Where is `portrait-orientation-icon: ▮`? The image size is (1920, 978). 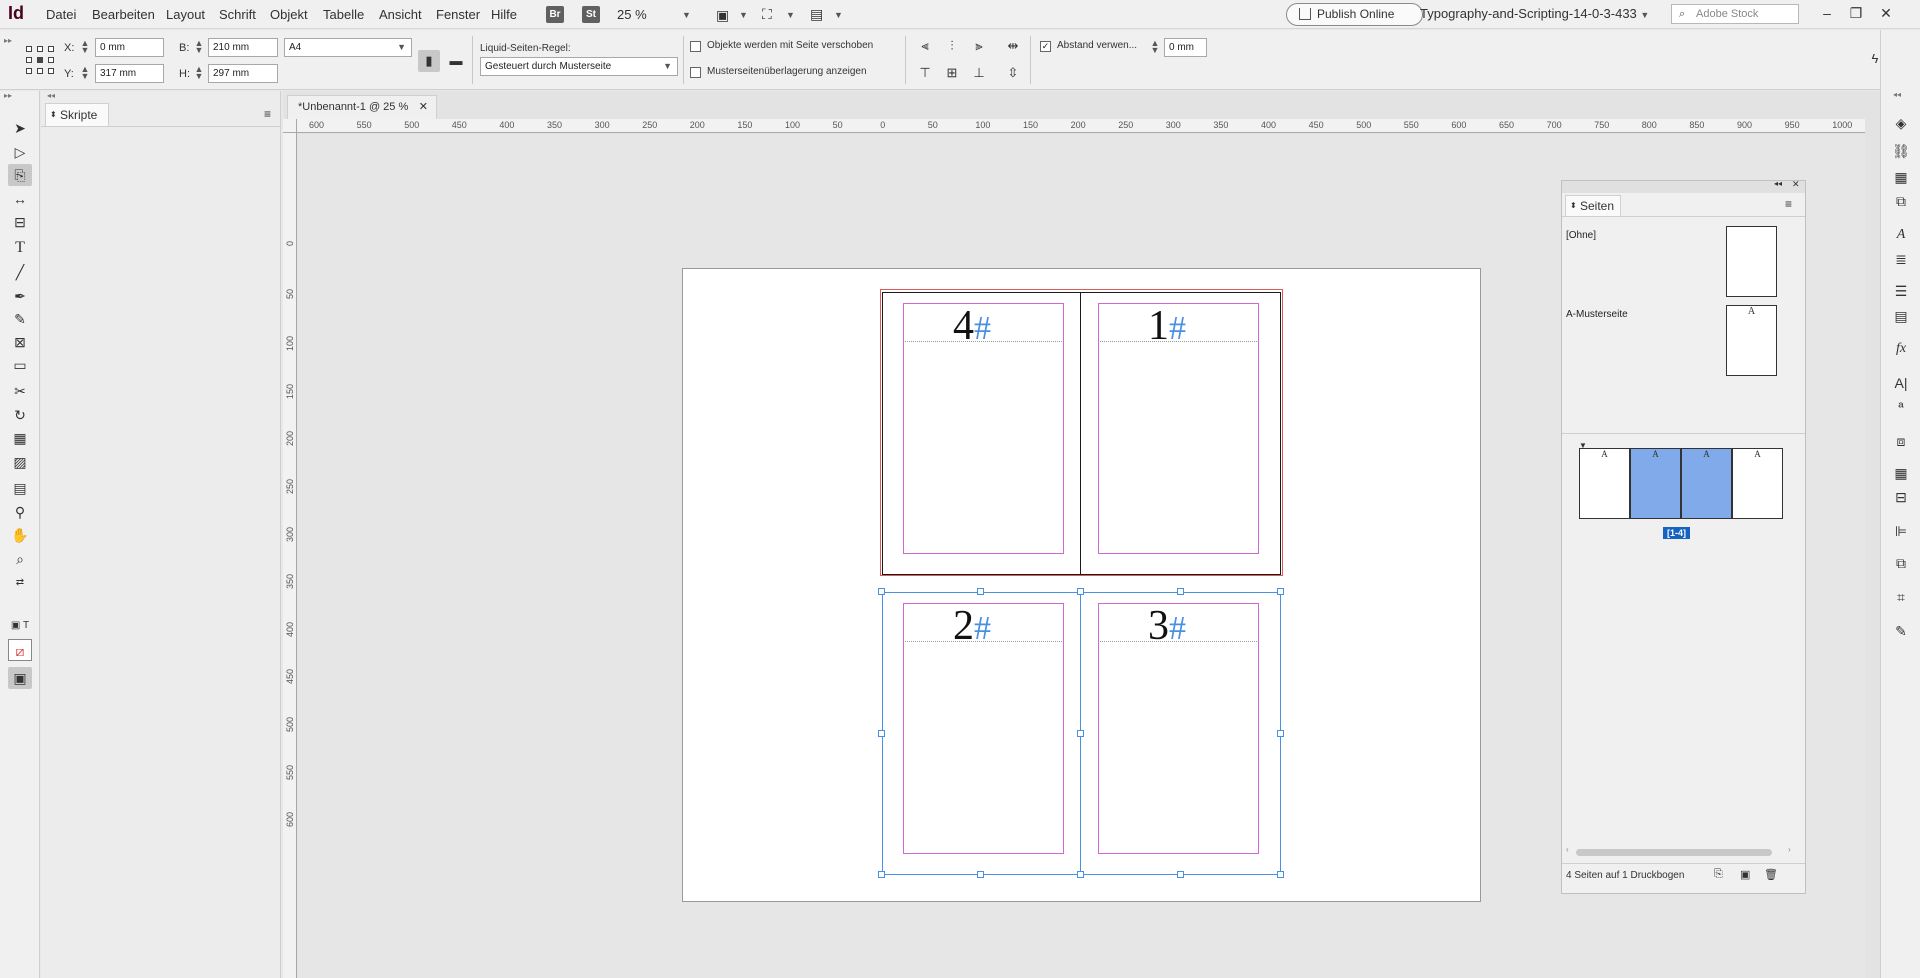
portrait-orientation-icon: ▮ is located at coordinates (429, 61).